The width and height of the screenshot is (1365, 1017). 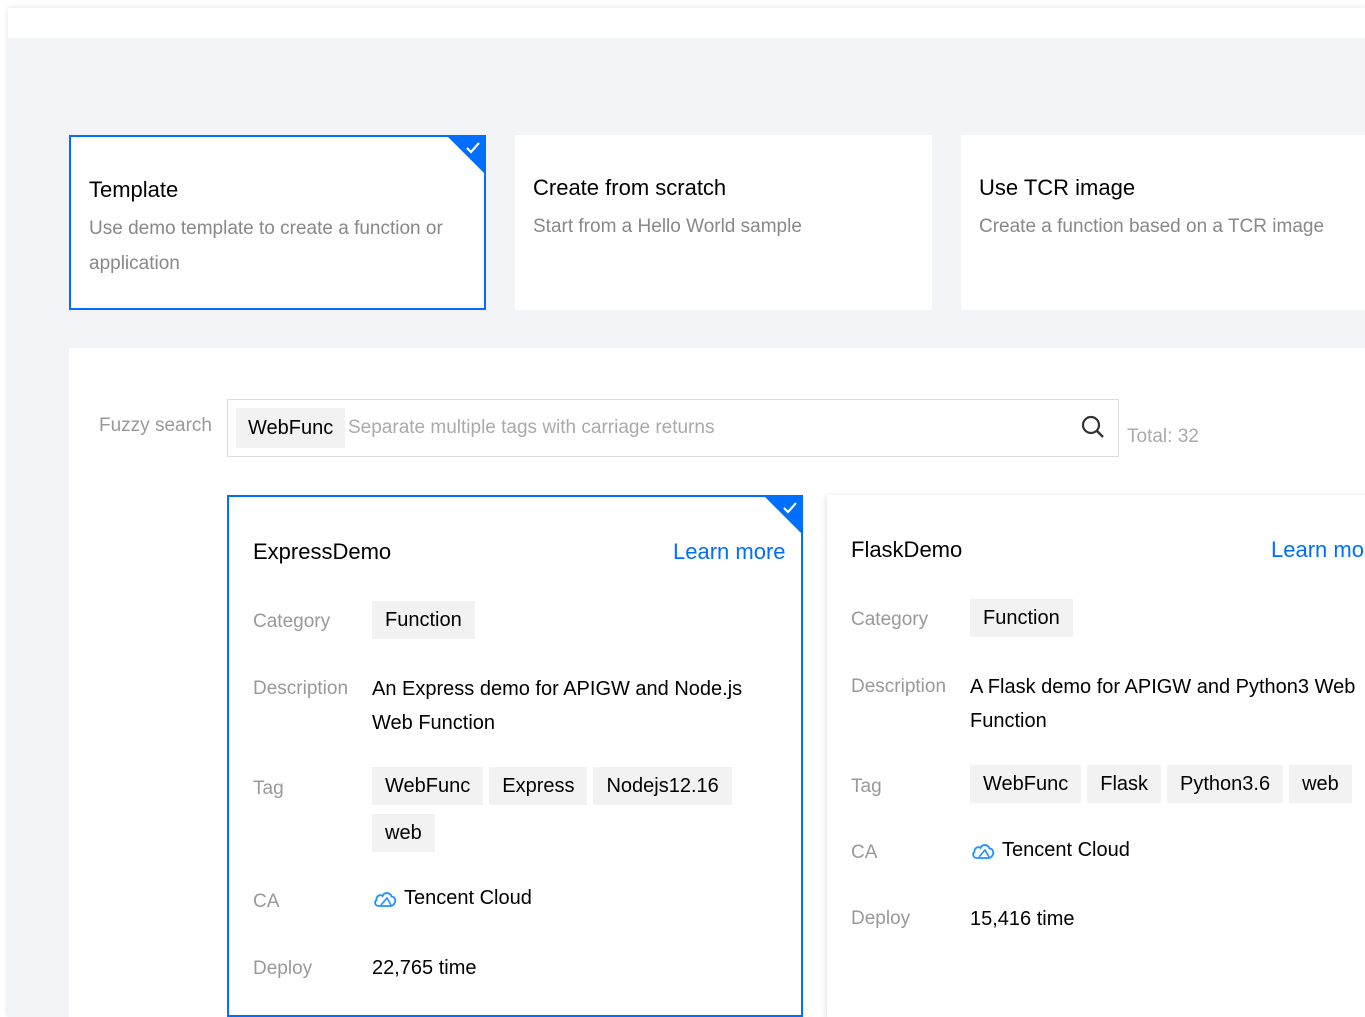 What do you see at coordinates (322, 551) in the screenshot?
I see `template-name: ExpressDemo` at bounding box center [322, 551].